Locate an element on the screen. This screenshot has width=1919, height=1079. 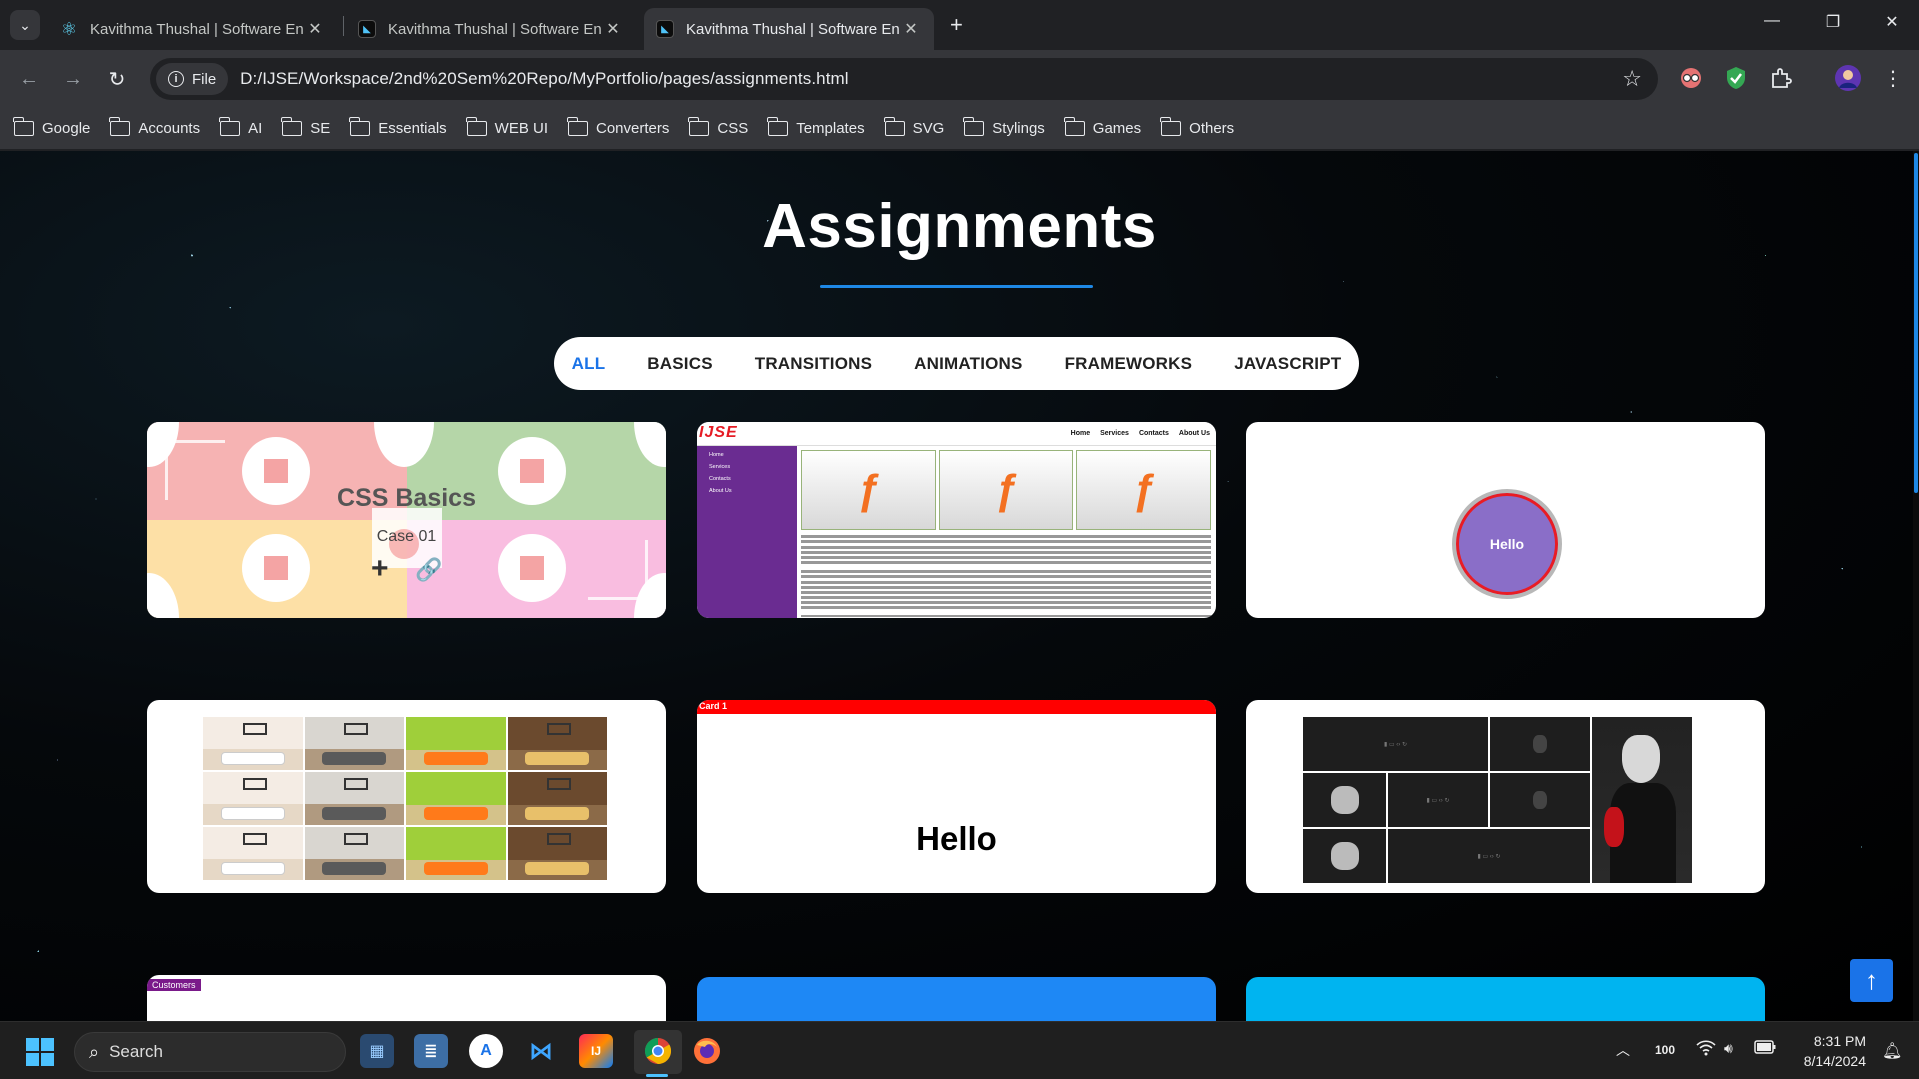
new-tab-button: + is located at coordinates (956, 25).